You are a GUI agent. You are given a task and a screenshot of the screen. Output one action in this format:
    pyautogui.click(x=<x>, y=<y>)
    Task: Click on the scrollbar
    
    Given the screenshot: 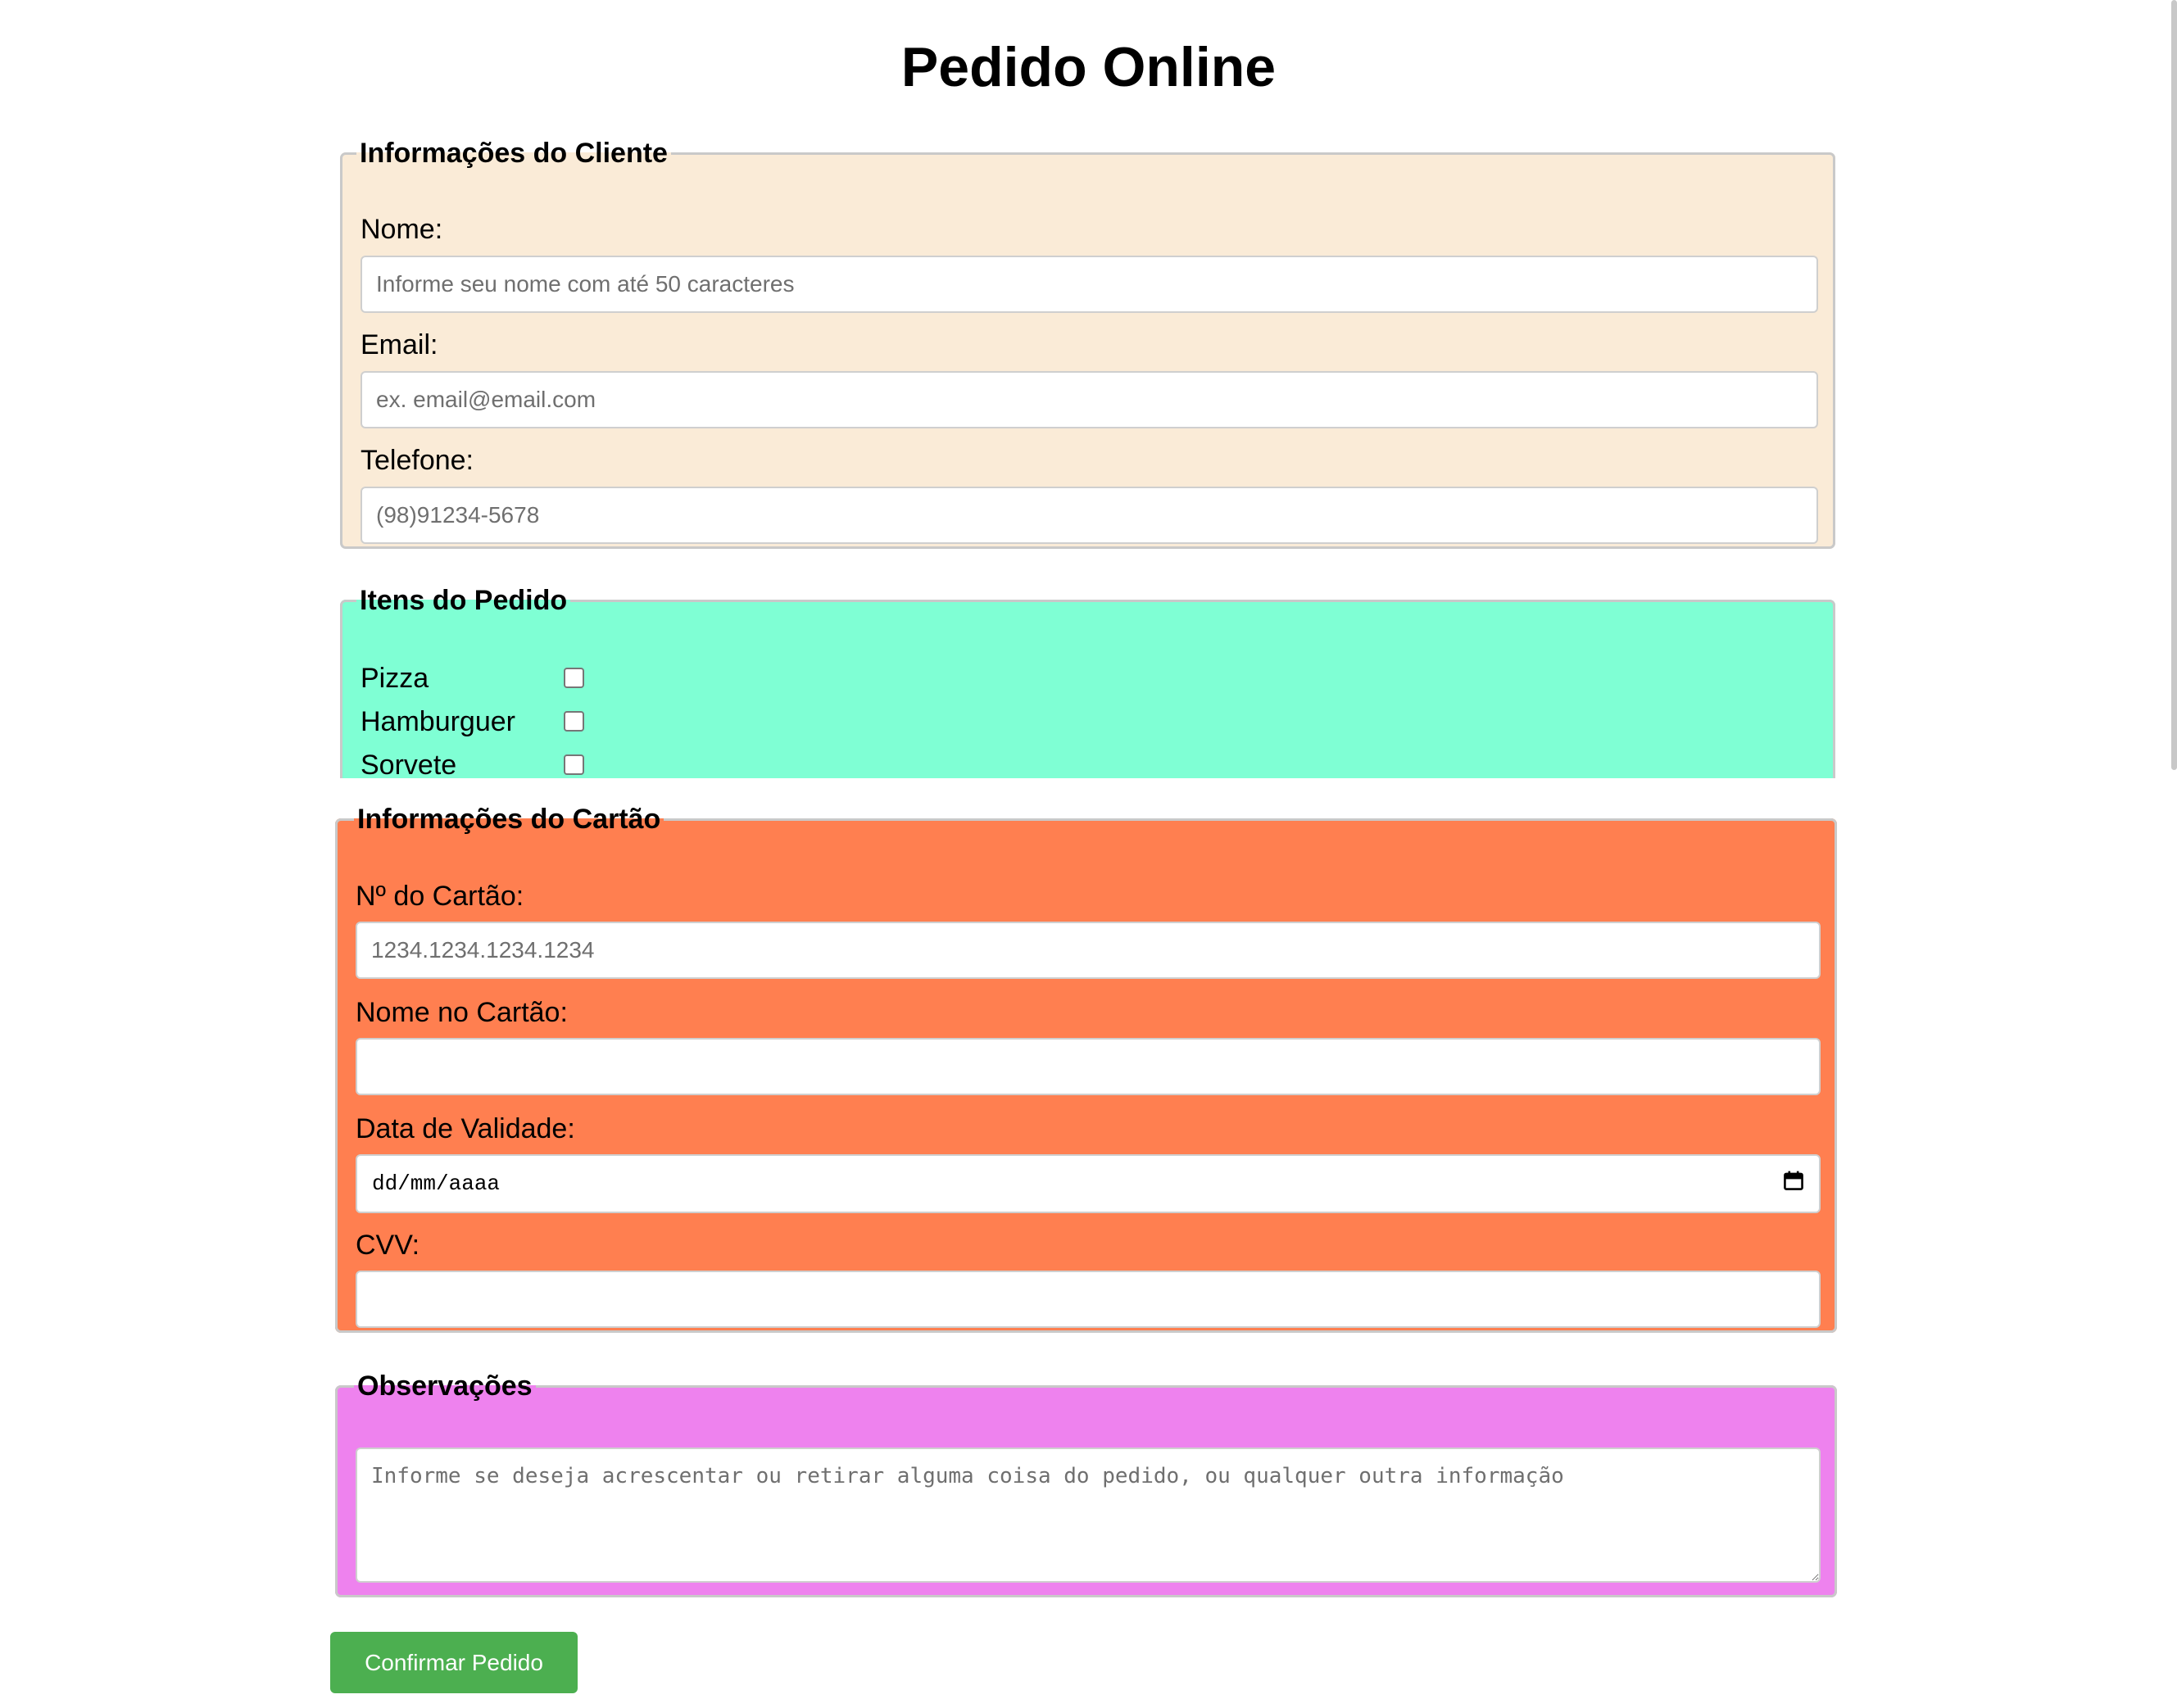 What is the action you would take?
    pyautogui.click(x=2174, y=385)
    